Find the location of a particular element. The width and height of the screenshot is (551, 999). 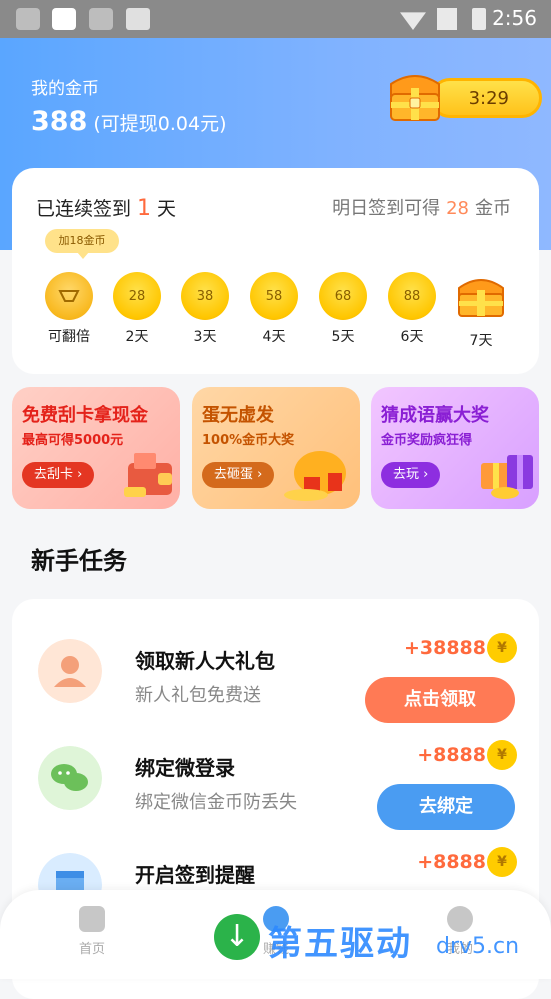

signin-day: 58 4天 is located at coordinates (274, 309).